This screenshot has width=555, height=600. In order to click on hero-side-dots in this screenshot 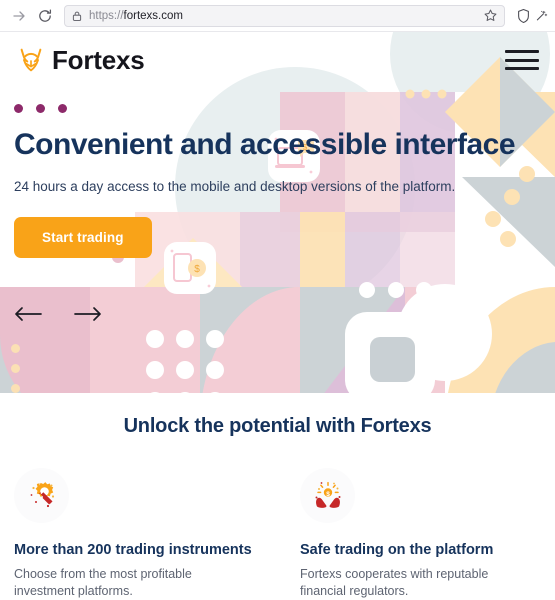, I will do `click(15, 368)`.